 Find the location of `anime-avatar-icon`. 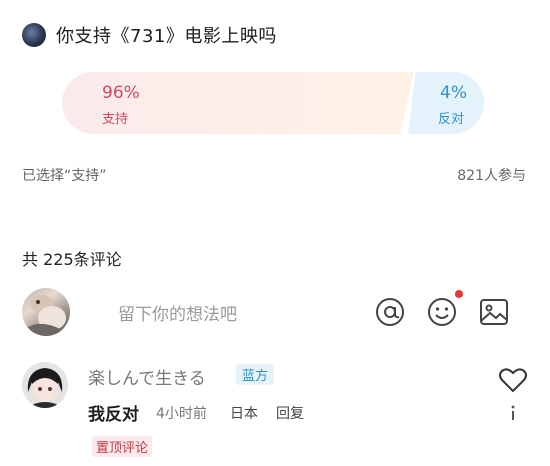

anime-avatar-icon is located at coordinates (45, 385).